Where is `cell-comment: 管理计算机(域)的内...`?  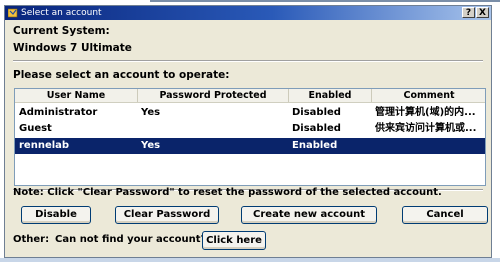 cell-comment: 管理计算机(域)的内... is located at coordinates (425, 112).